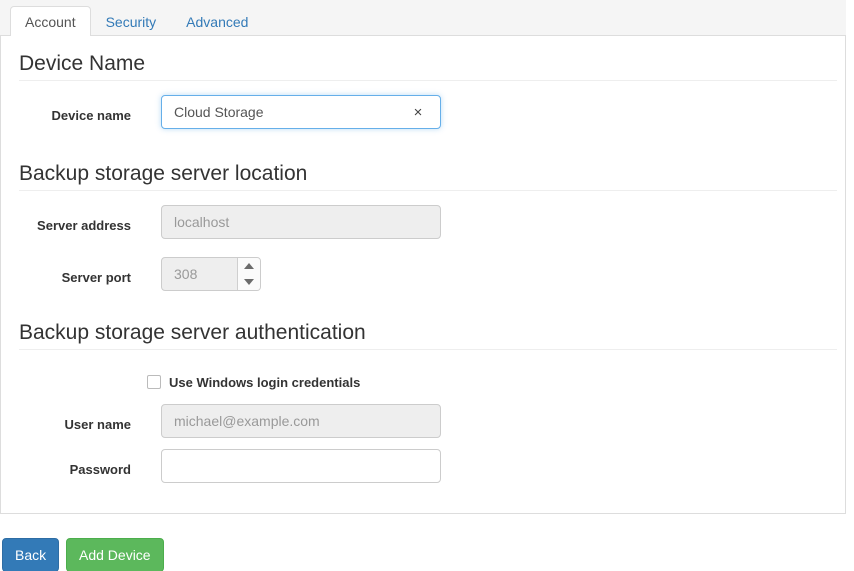 The width and height of the screenshot is (854, 571). Describe the element at coordinates (192, 332) in the screenshot. I see `section-title-server-authentication: Backup storage server authentication` at that location.